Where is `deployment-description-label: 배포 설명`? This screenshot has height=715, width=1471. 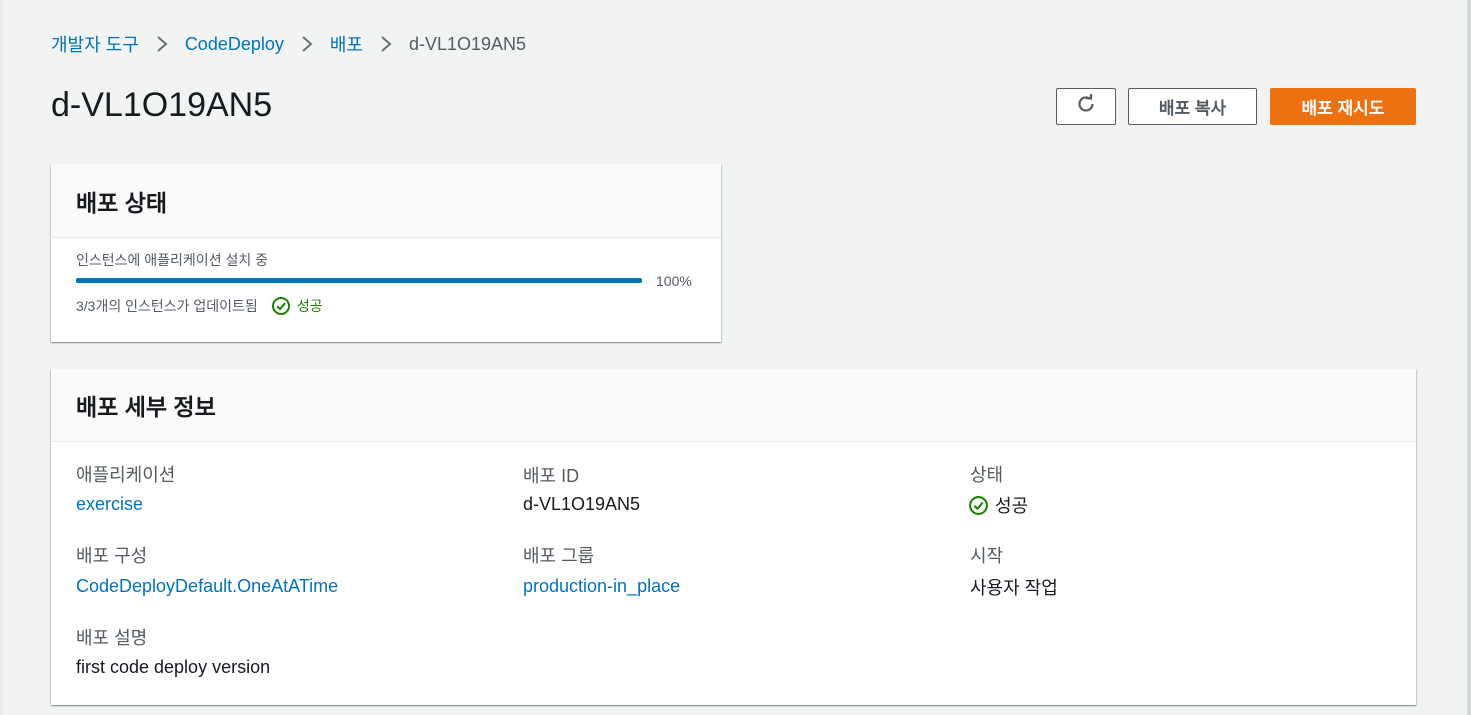 deployment-description-label: 배포 설명 is located at coordinates (112, 638).